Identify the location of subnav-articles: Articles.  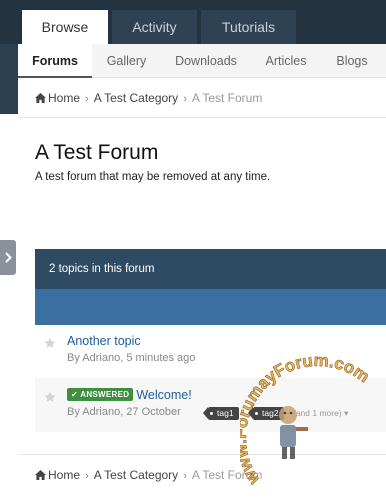
(286, 61).